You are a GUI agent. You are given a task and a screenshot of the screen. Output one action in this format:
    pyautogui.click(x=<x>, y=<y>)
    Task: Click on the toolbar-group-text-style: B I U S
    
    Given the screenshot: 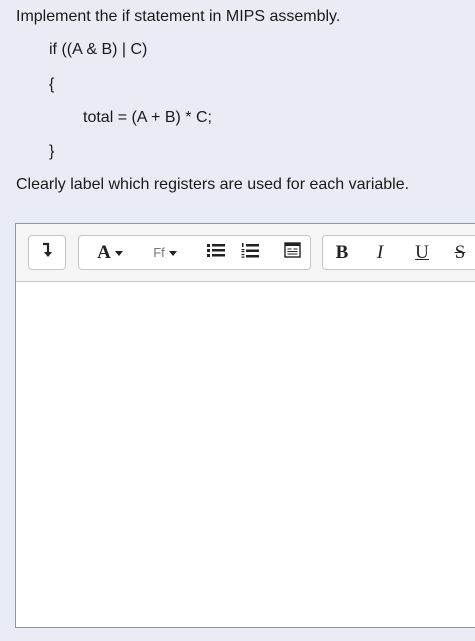 What is the action you would take?
    pyautogui.click(x=398, y=252)
    